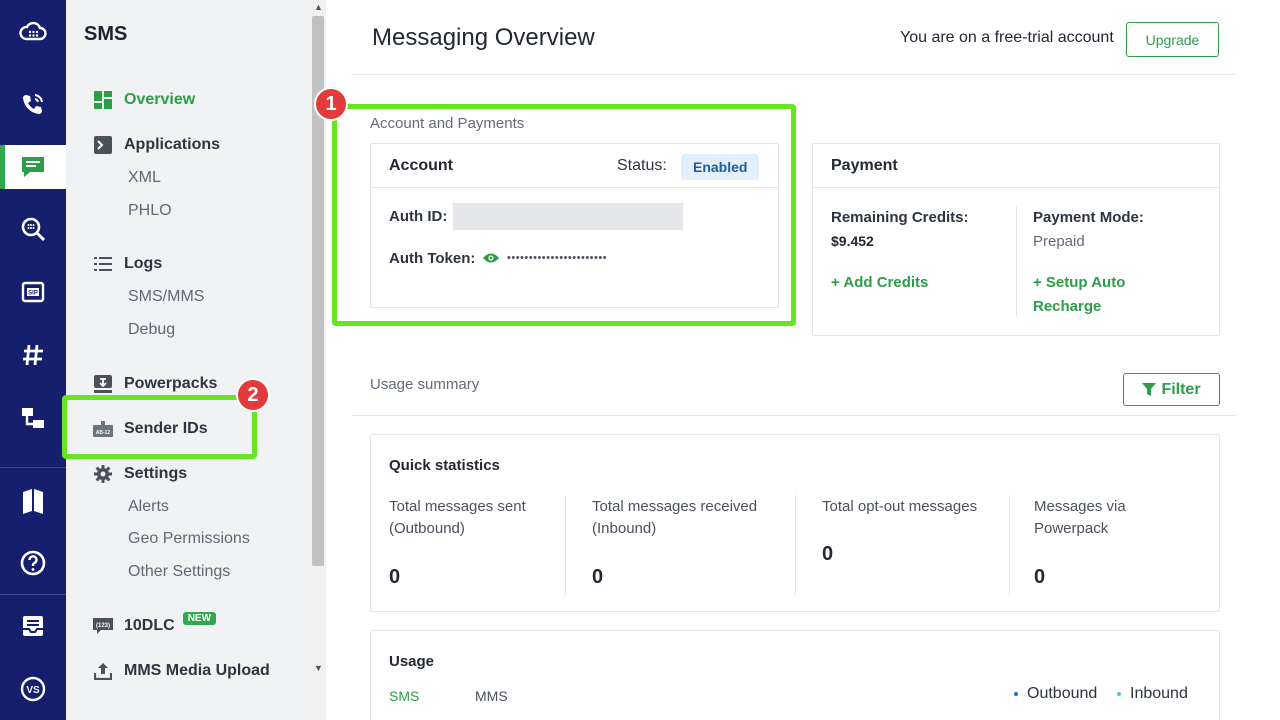  What do you see at coordinates (1159, 693) in the screenshot?
I see `legend-inbound-label: Inbound` at bounding box center [1159, 693].